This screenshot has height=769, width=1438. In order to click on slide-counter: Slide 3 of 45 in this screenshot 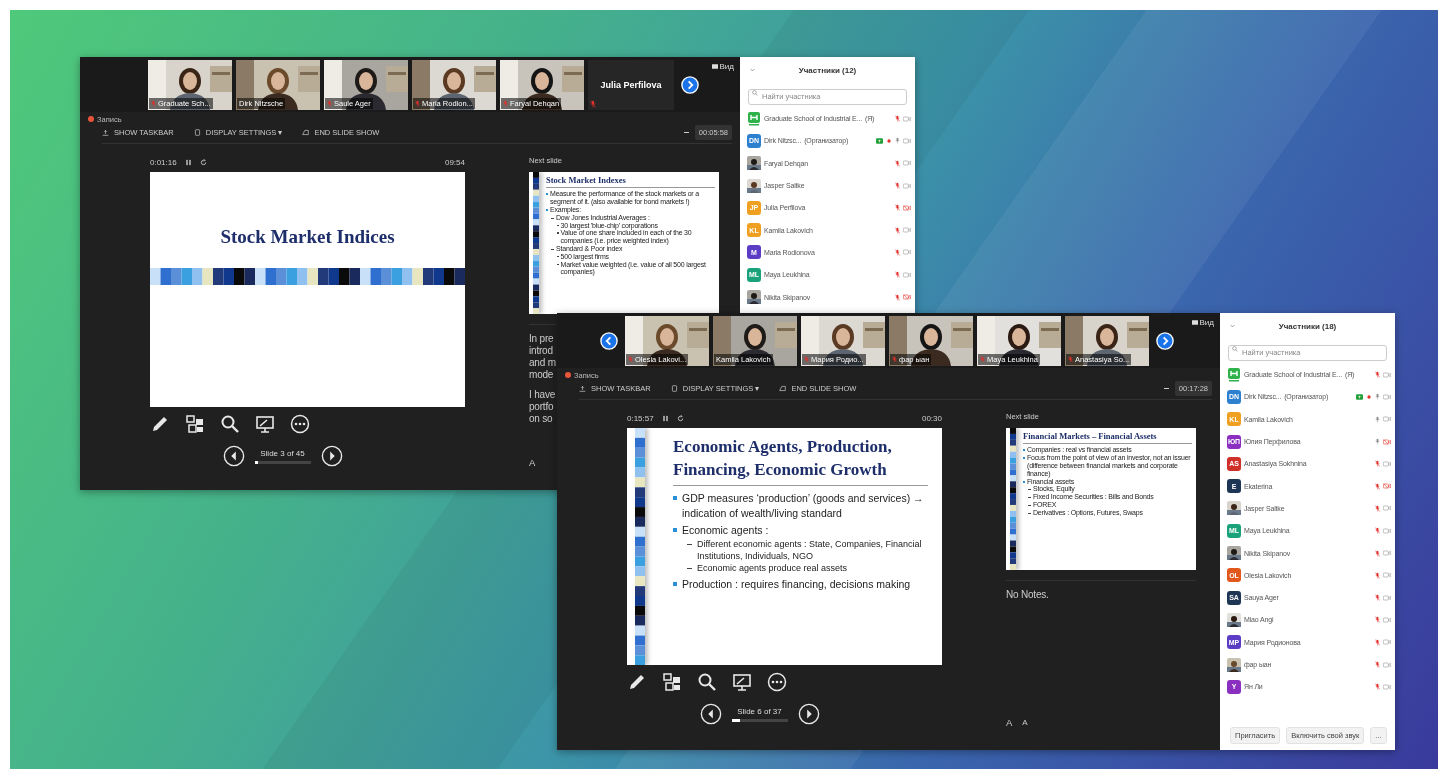, I will do `click(282, 453)`.